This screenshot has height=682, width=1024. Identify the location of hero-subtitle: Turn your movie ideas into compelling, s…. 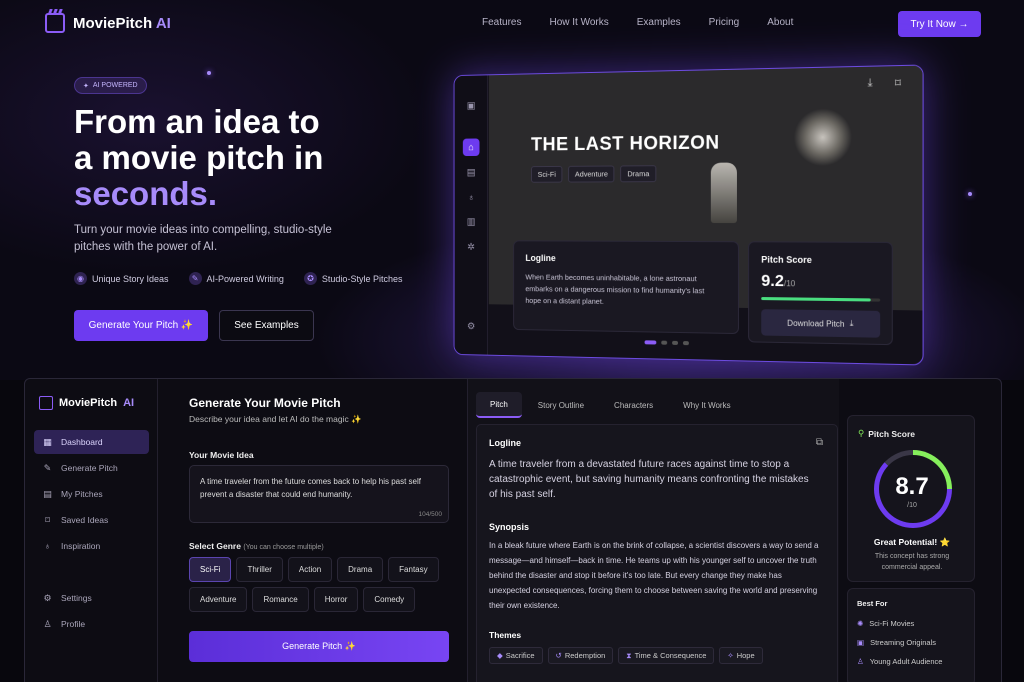
(203, 238).